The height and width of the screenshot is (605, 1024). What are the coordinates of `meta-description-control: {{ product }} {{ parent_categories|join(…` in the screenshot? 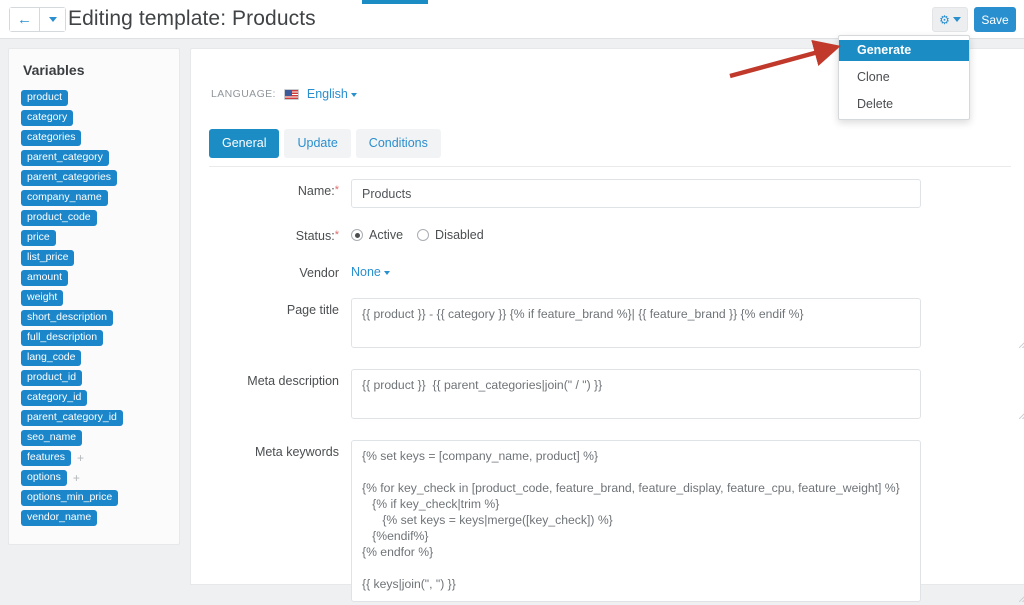 It's located at (687, 395).